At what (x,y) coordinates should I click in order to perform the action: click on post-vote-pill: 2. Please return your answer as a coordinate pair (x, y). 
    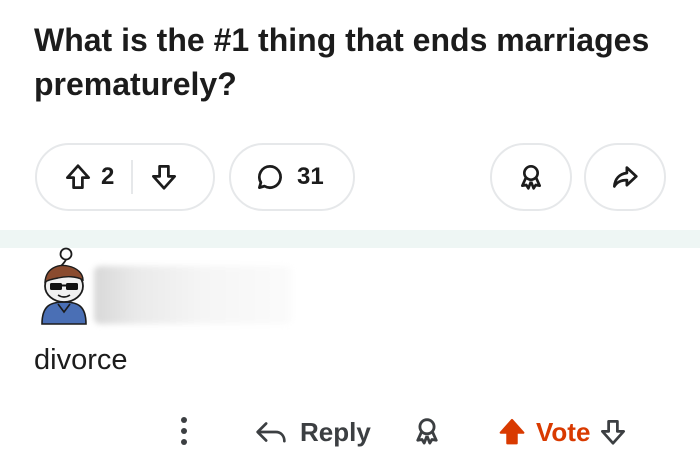
    Looking at the image, I should click on (125, 177).